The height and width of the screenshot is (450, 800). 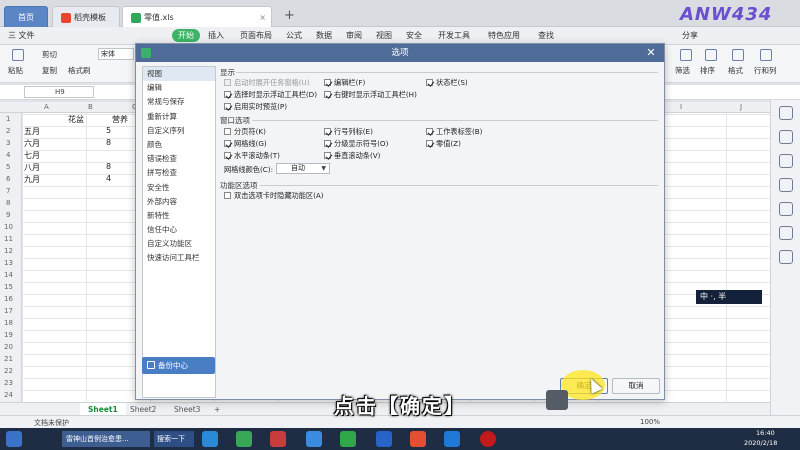 I want to click on opt-float-toolbar-select: 选择时显示浮动工具栏(D), so click(x=270, y=95).